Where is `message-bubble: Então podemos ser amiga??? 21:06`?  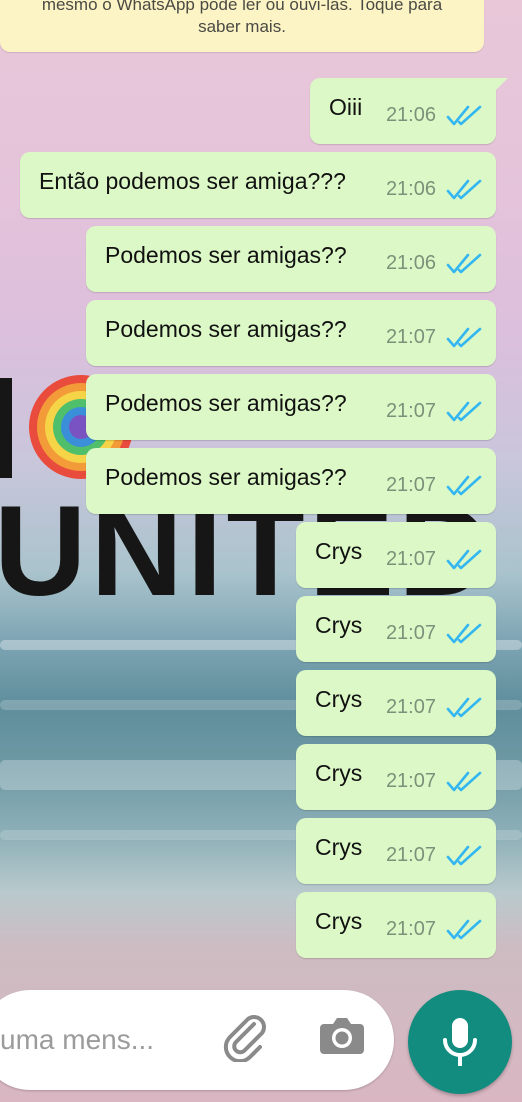
message-bubble: Então podemos ser amiga??? 21:06 is located at coordinates (258, 185).